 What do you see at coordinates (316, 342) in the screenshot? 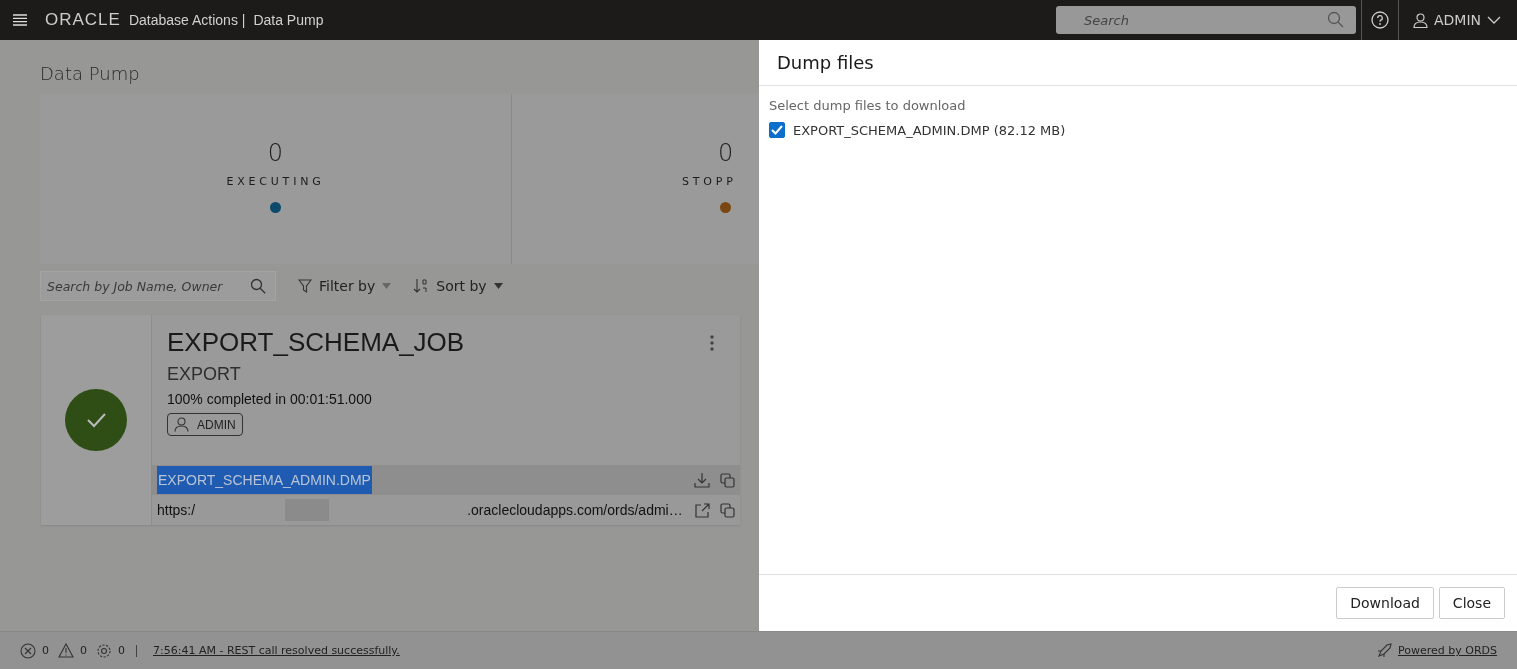
I see `job-name: EXPORT_SCHEMA_JOB` at bounding box center [316, 342].